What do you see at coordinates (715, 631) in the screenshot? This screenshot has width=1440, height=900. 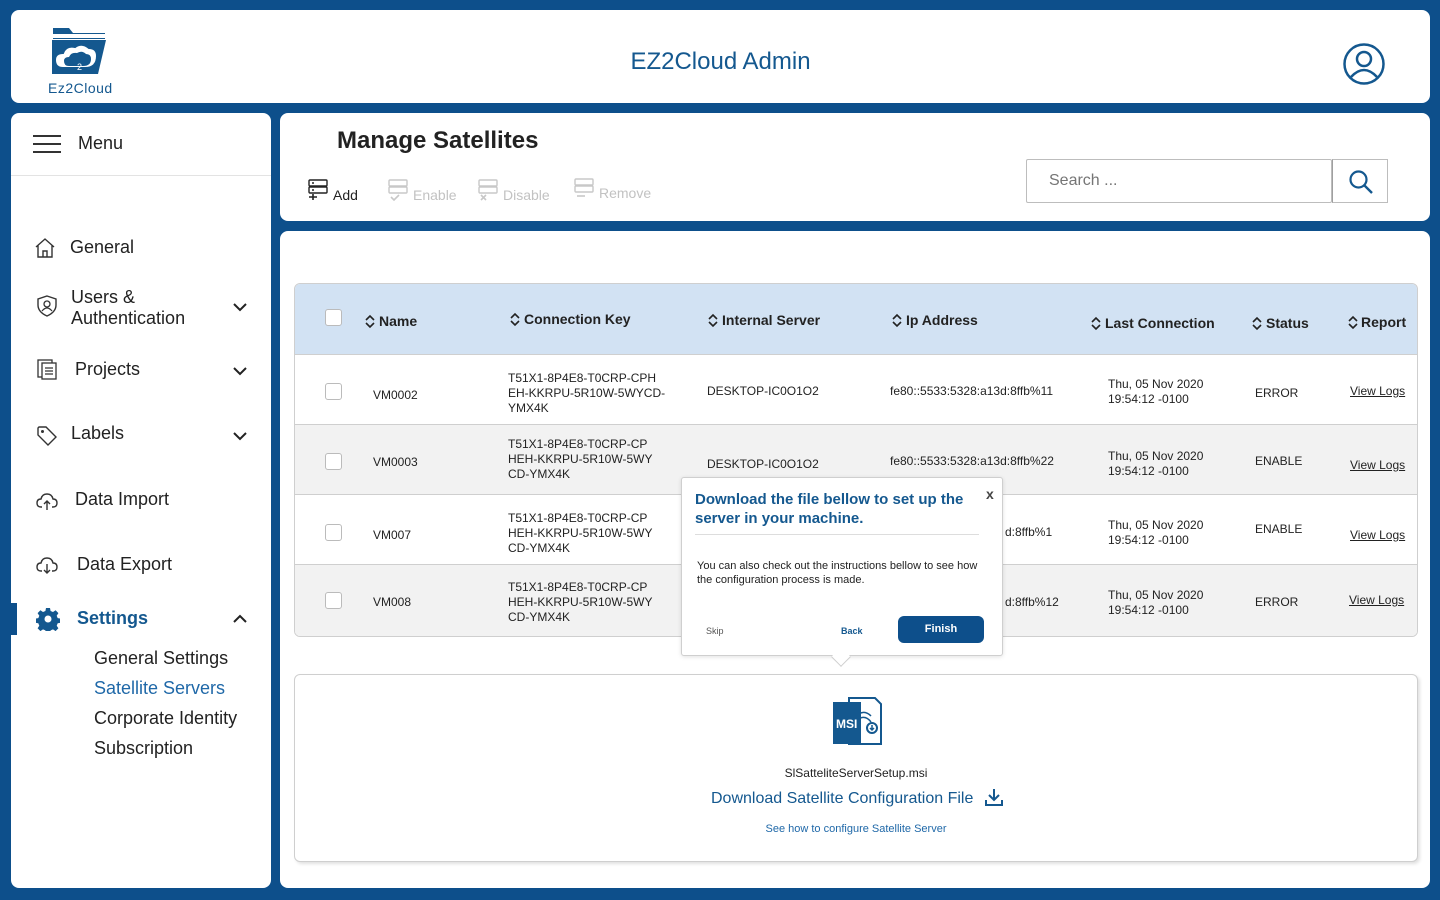 I see `skip-button: Skip` at bounding box center [715, 631].